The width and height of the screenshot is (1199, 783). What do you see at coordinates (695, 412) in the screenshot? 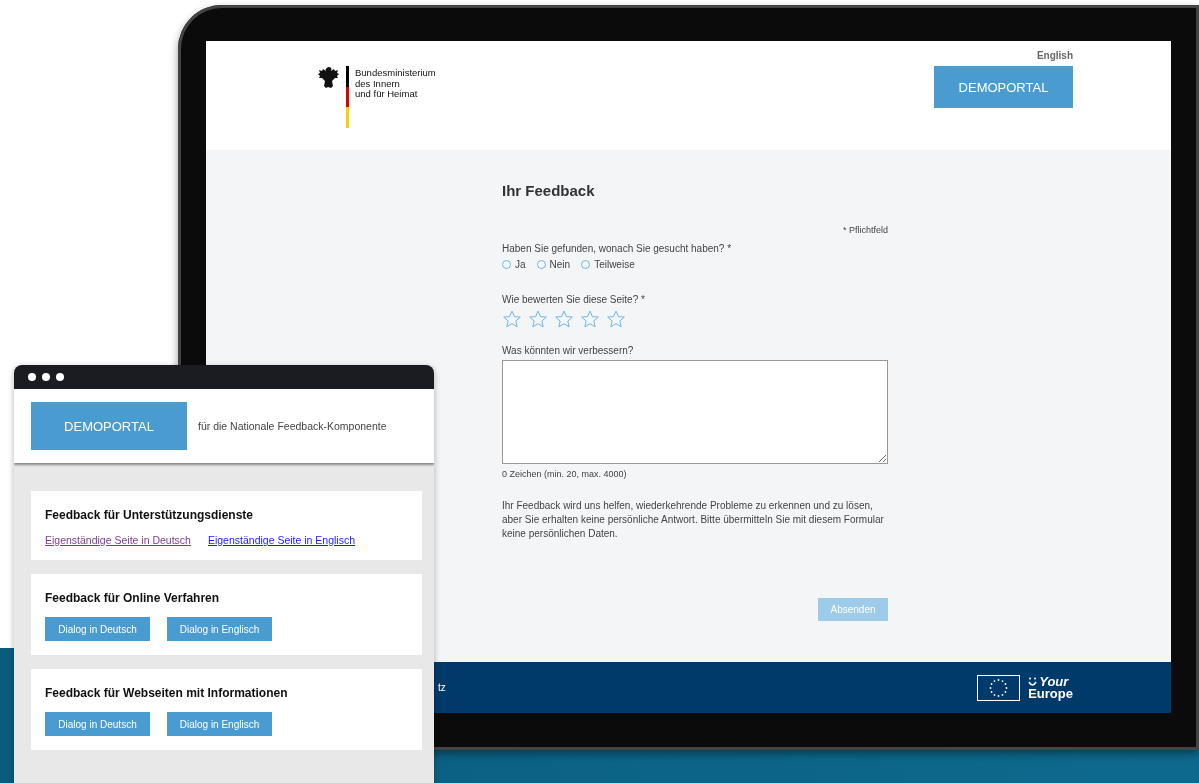
I see `comment-field` at bounding box center [695, 412].